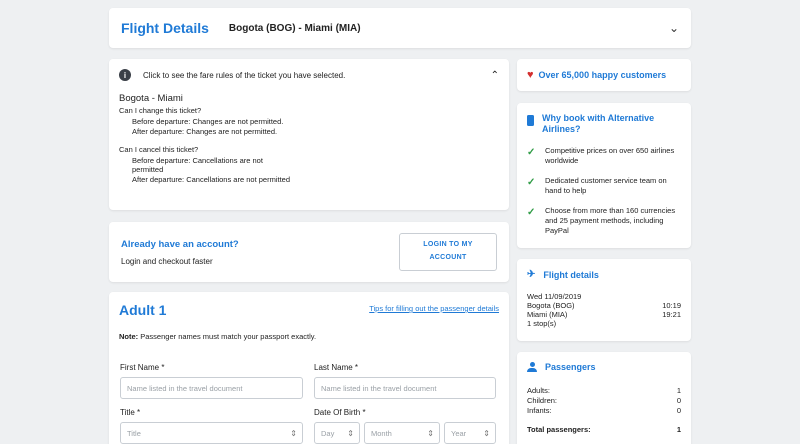 This screenshot has height=444, width=800. What do you see at coordinates (571, 274) in the screenshot?
I see `flight-summary-heading: Flight details` at bounding box center [571, 274].